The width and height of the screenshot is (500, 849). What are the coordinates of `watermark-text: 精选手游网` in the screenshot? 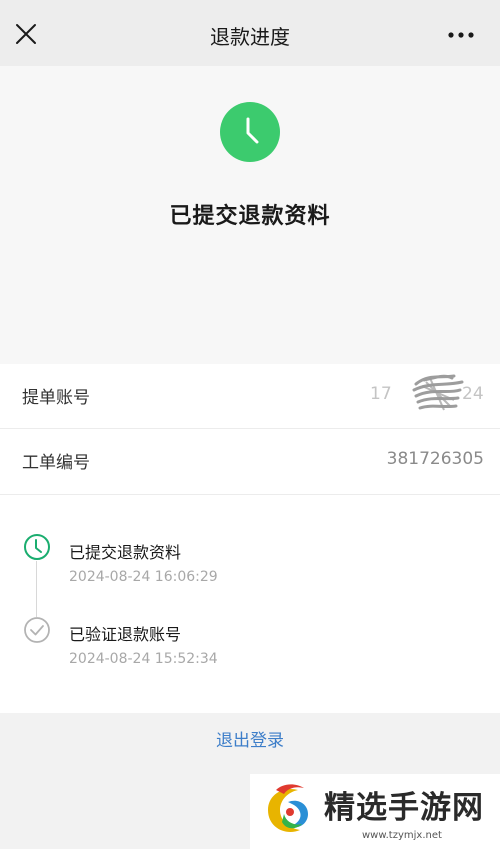 It's located at (404, 808).